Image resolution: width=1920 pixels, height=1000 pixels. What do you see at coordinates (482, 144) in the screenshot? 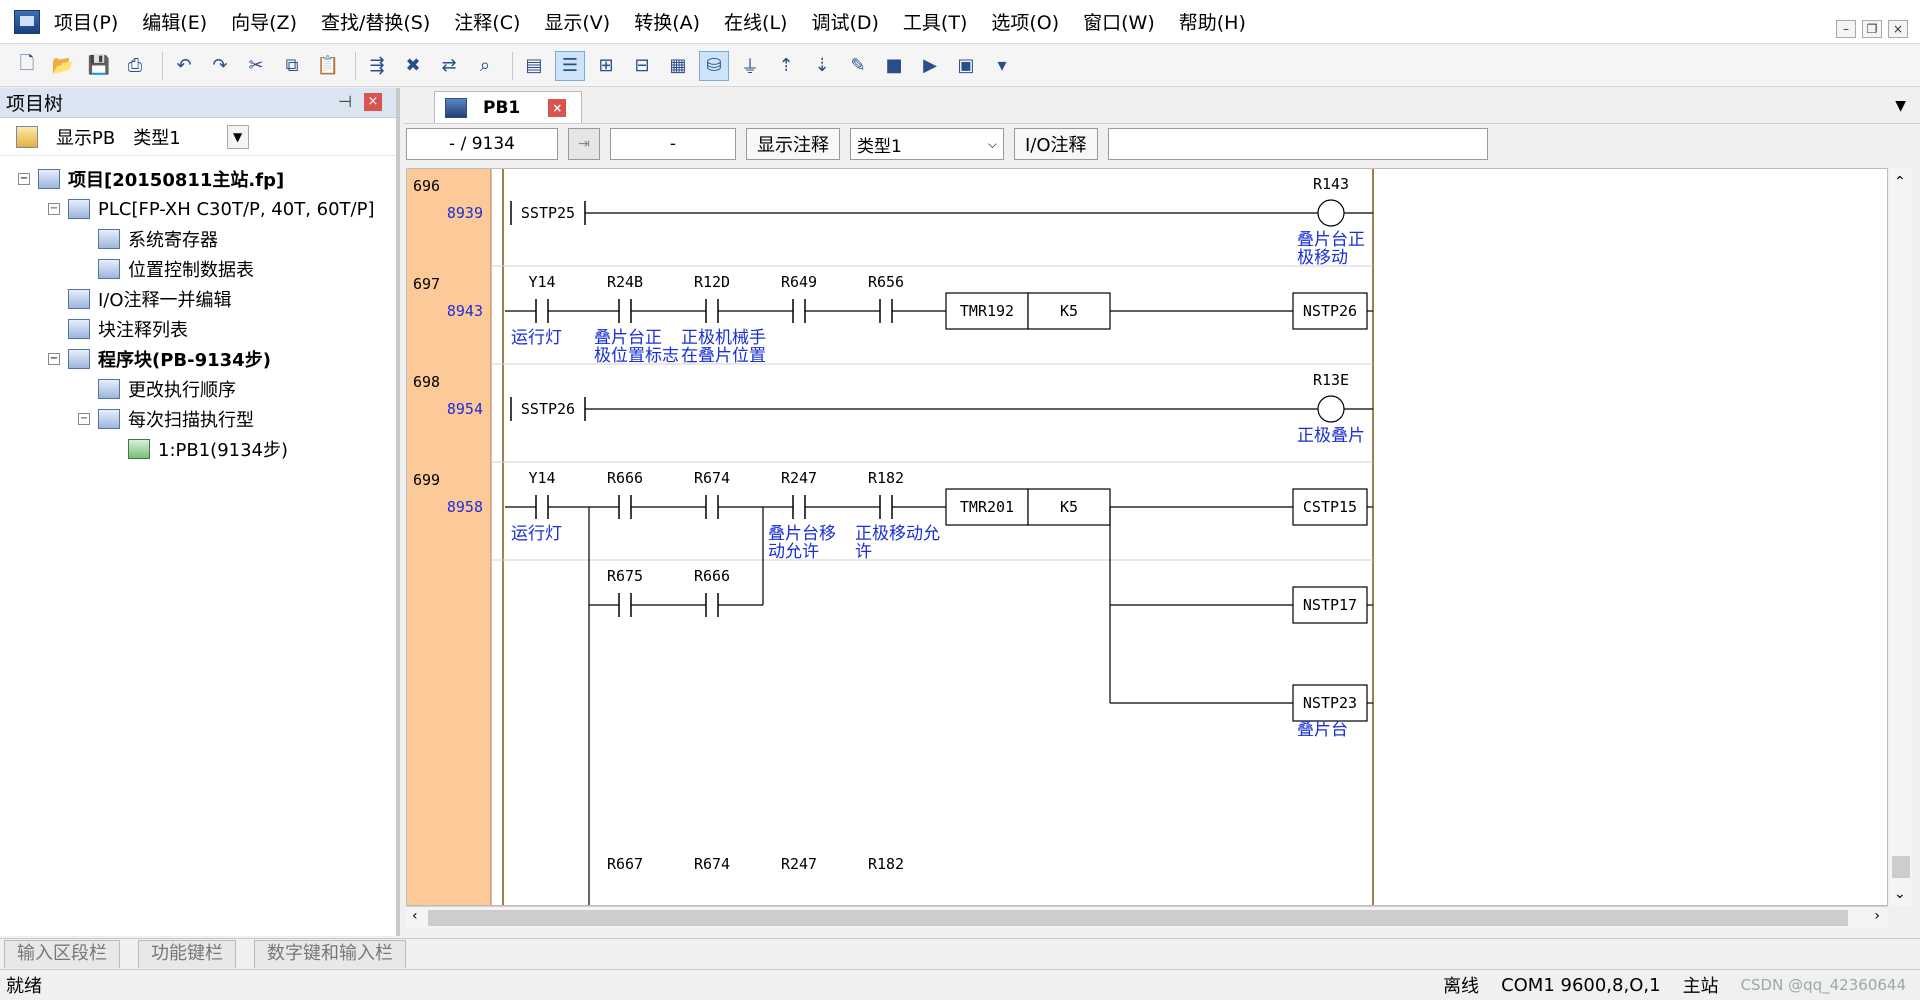
I see `step-field: - / 9134` at bounding box center [482, 144].